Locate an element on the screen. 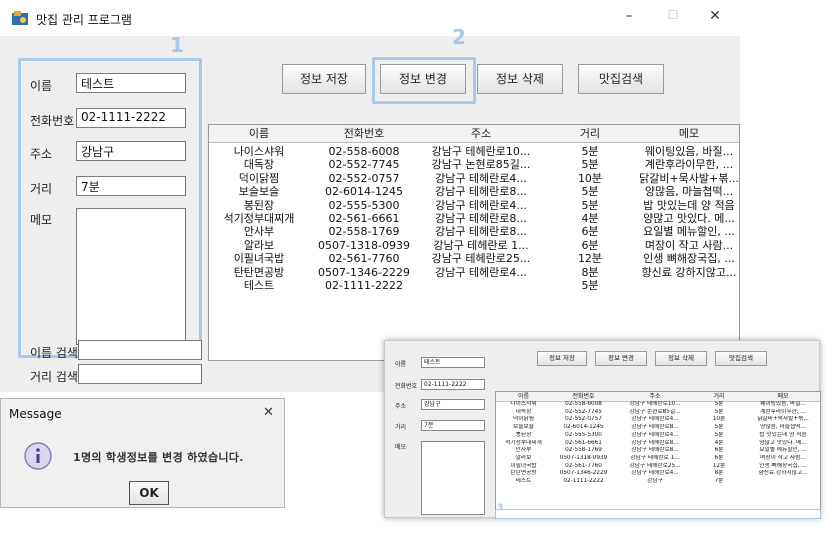  distance-label: 거리 is located at coordinates (41, 189).